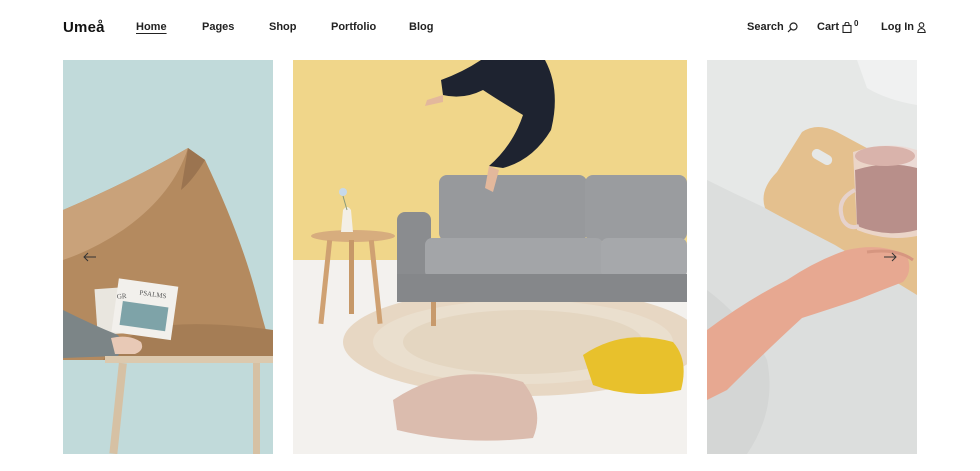 The width and height of the screenshot is (980, 471). Describe the element at coordinates (84, 27) in the screenshot. I see `site-logo: Umeå` at that location.